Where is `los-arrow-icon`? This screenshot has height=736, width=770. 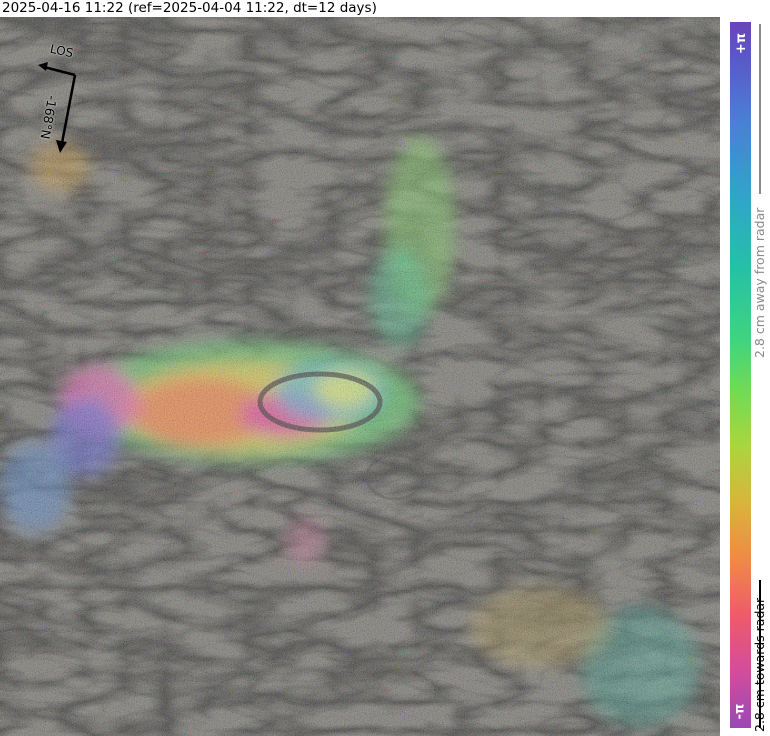 los-arrow-icon is located at coordinates (57, 69).